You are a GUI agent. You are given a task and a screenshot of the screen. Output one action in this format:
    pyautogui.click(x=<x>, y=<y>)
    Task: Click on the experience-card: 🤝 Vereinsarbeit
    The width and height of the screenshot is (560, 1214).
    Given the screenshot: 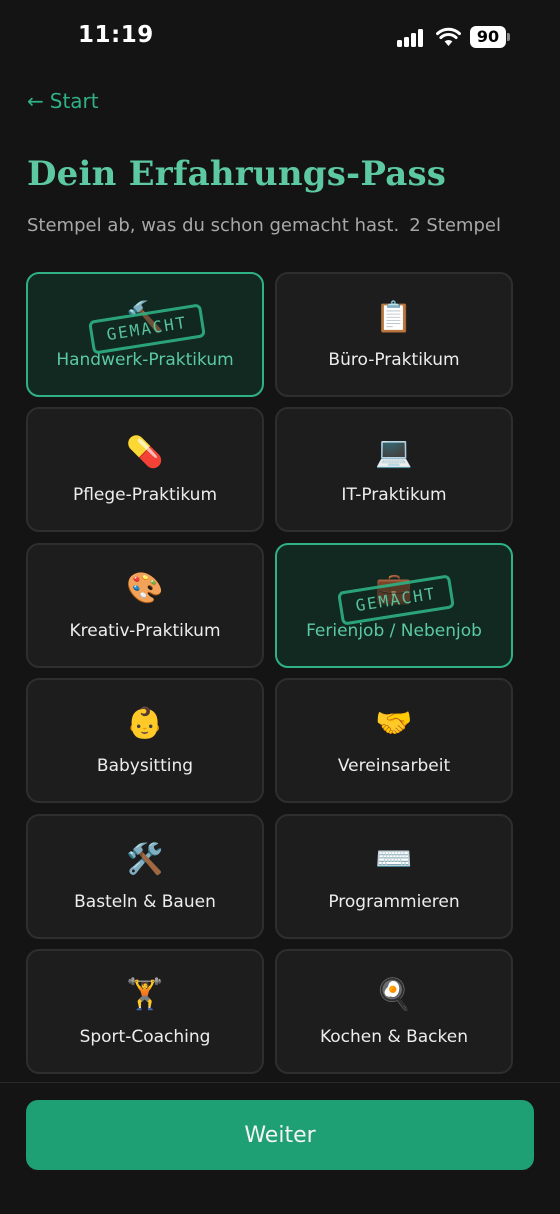 What is the action you would take?
    pyautogui.click(x=394, y=740)
    